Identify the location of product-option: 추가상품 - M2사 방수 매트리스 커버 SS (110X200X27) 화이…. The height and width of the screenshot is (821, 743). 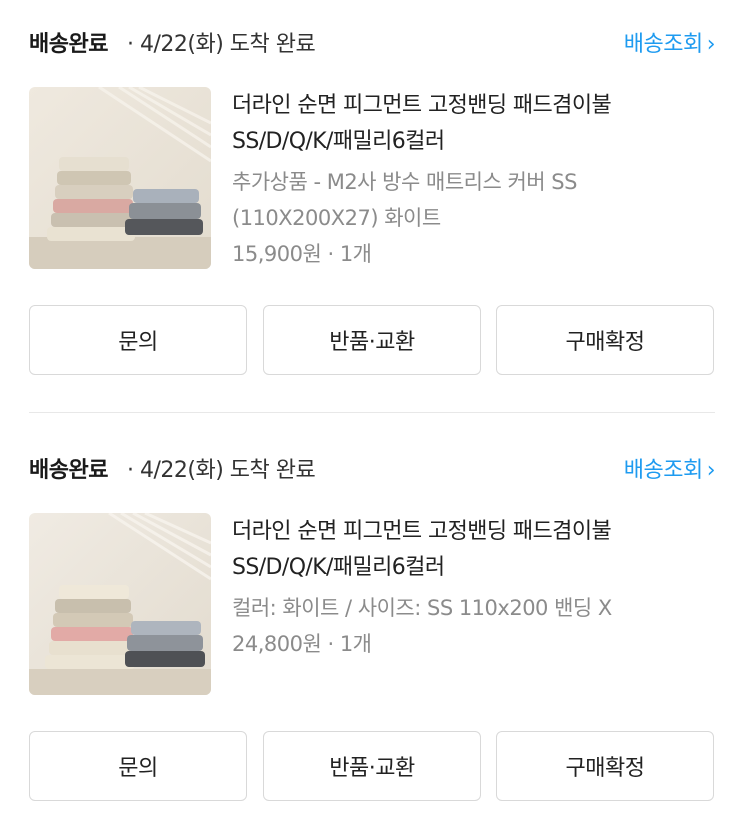
(404, 200).